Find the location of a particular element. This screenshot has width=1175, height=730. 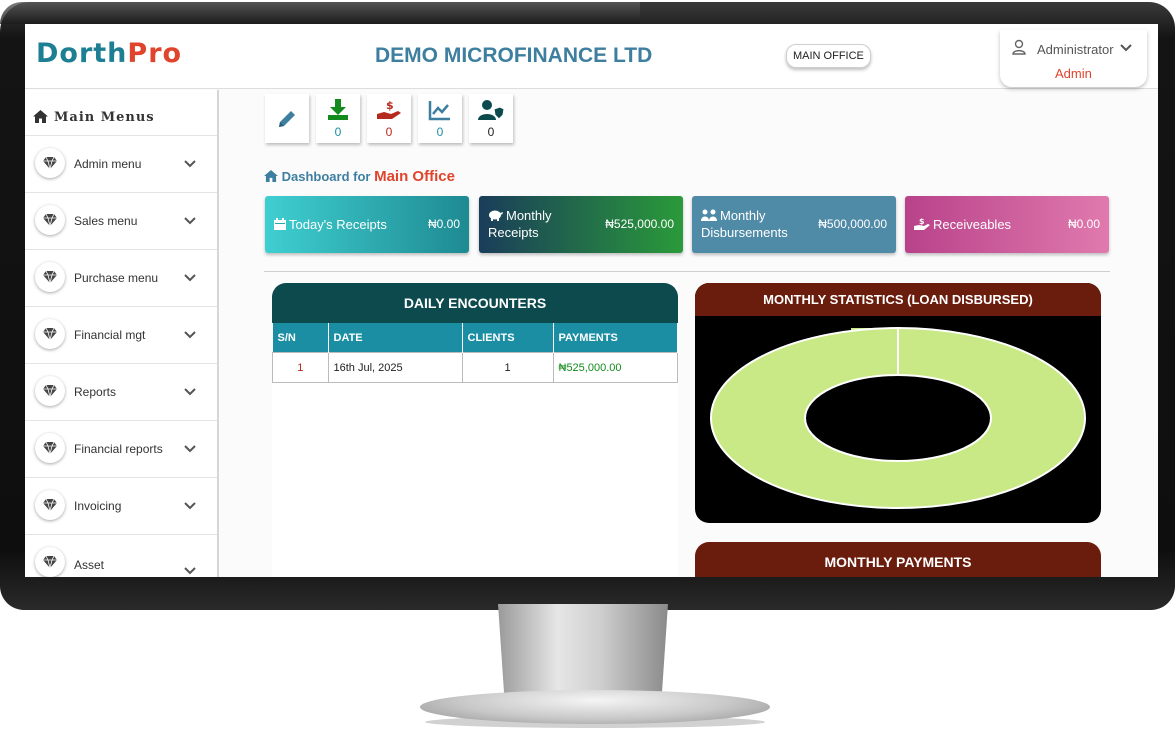

sidebar-item-label: Invoicing is located at coordinates (98, 506).